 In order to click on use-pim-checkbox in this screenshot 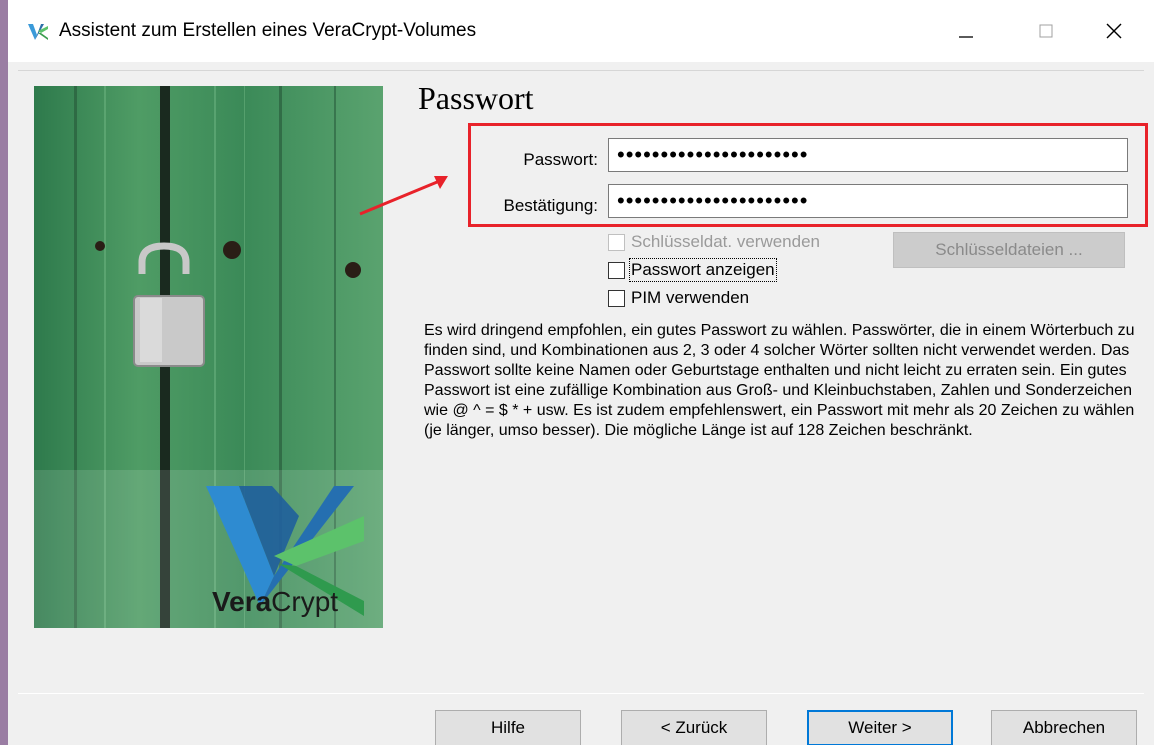, I will do `click(616, 298)`.